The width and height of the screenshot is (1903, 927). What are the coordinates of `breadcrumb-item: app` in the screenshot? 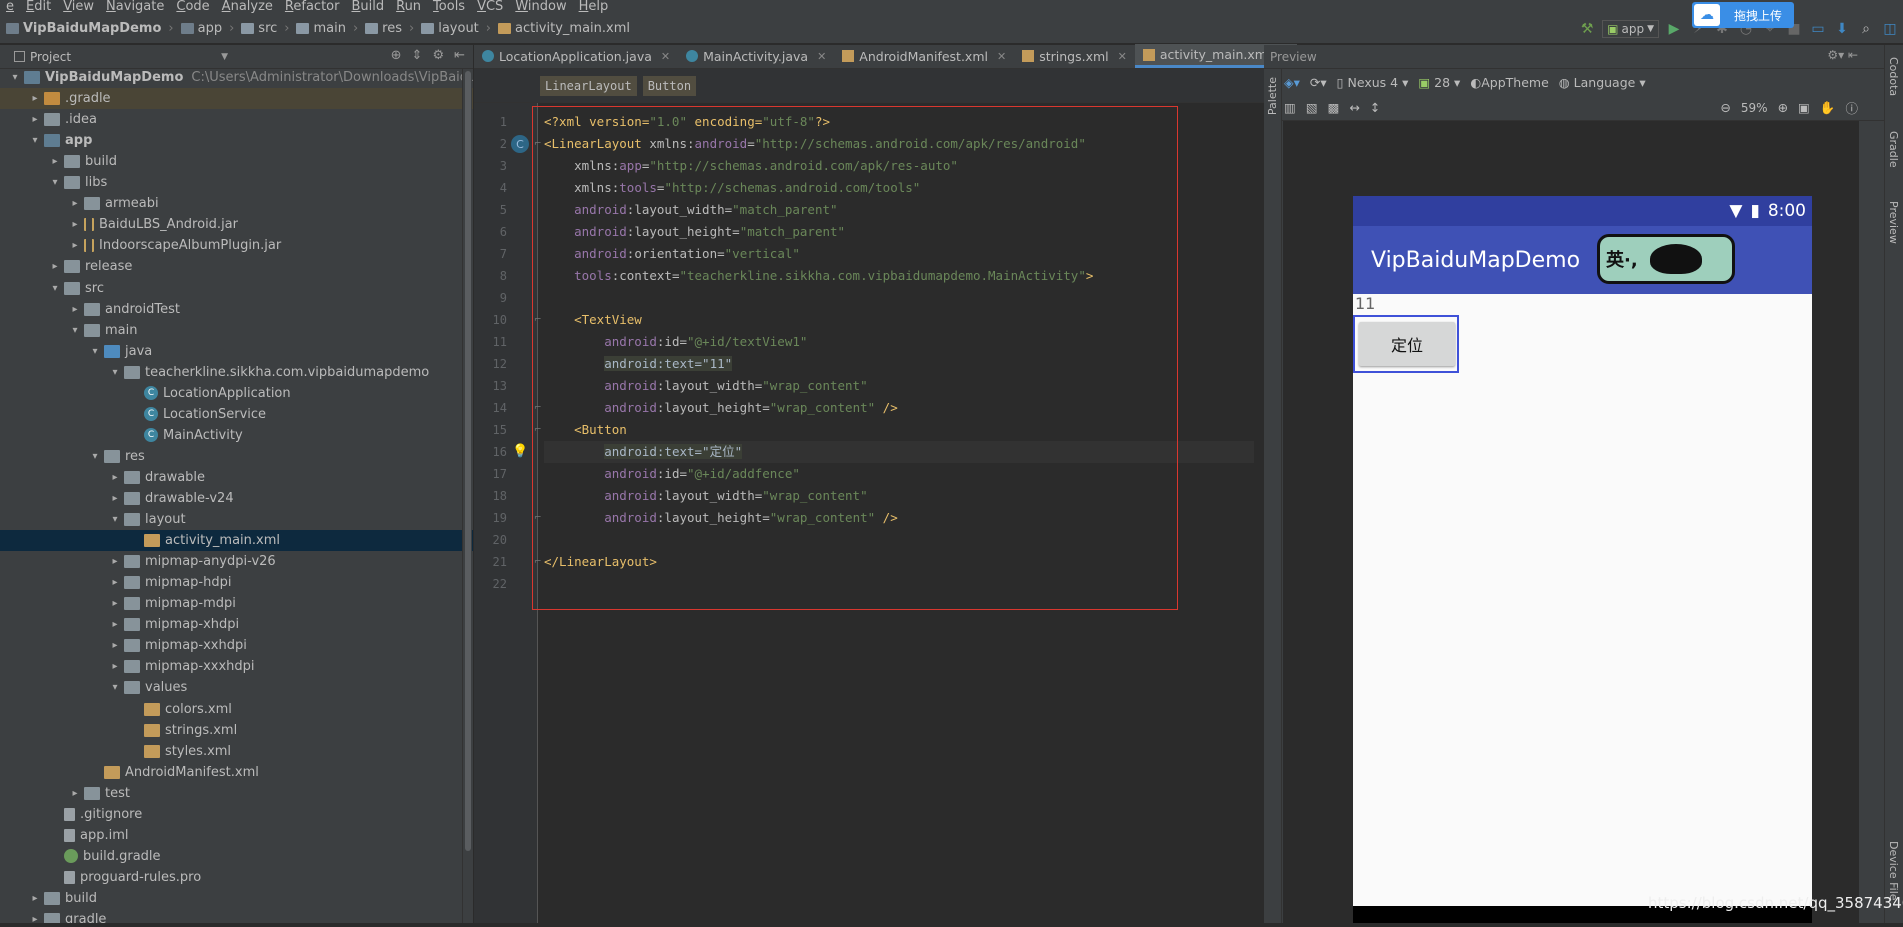 It's located at (201, 28).